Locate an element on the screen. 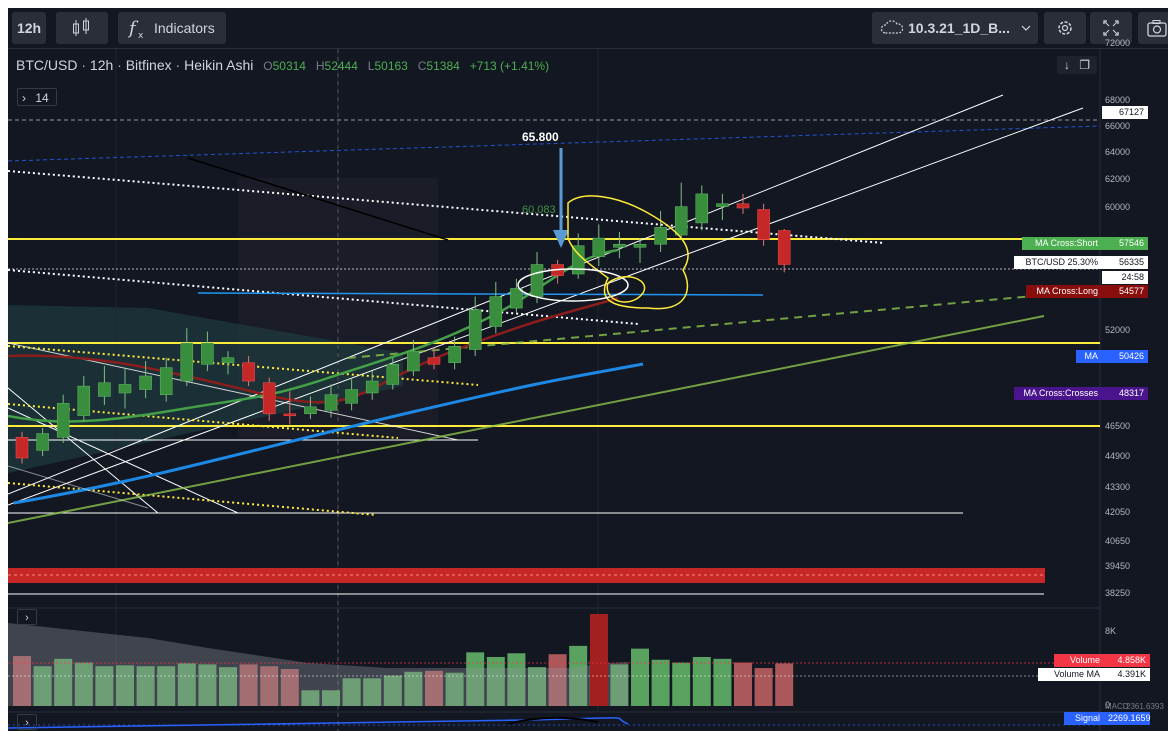  macd-collapse-button: › is located at coordinates (27, 722).